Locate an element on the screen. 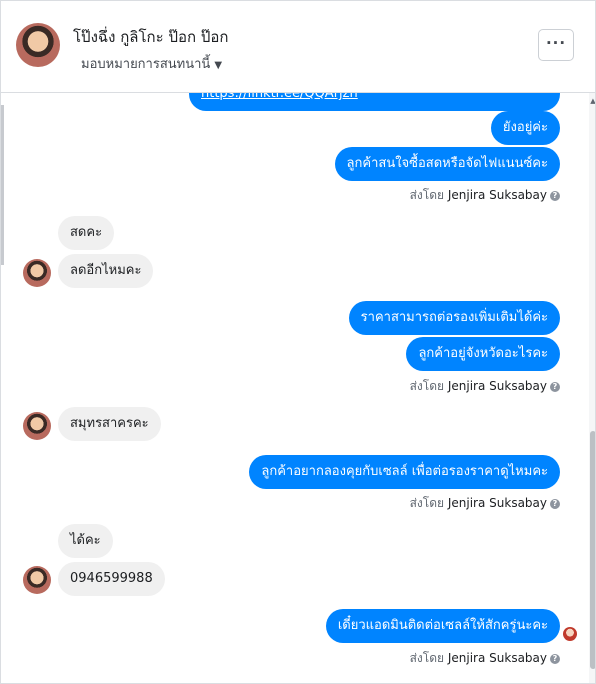  message-link: https://linktr.ee/QQArjzh is located at coordinates (374, 101).